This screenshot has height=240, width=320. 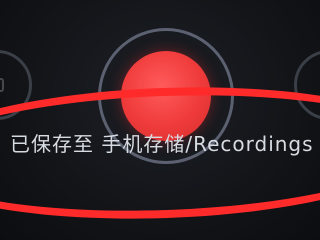 What do you see at coordinates (307, 85) in the screenshot?
I see `right-control-button` at bounding box center [307, 85].